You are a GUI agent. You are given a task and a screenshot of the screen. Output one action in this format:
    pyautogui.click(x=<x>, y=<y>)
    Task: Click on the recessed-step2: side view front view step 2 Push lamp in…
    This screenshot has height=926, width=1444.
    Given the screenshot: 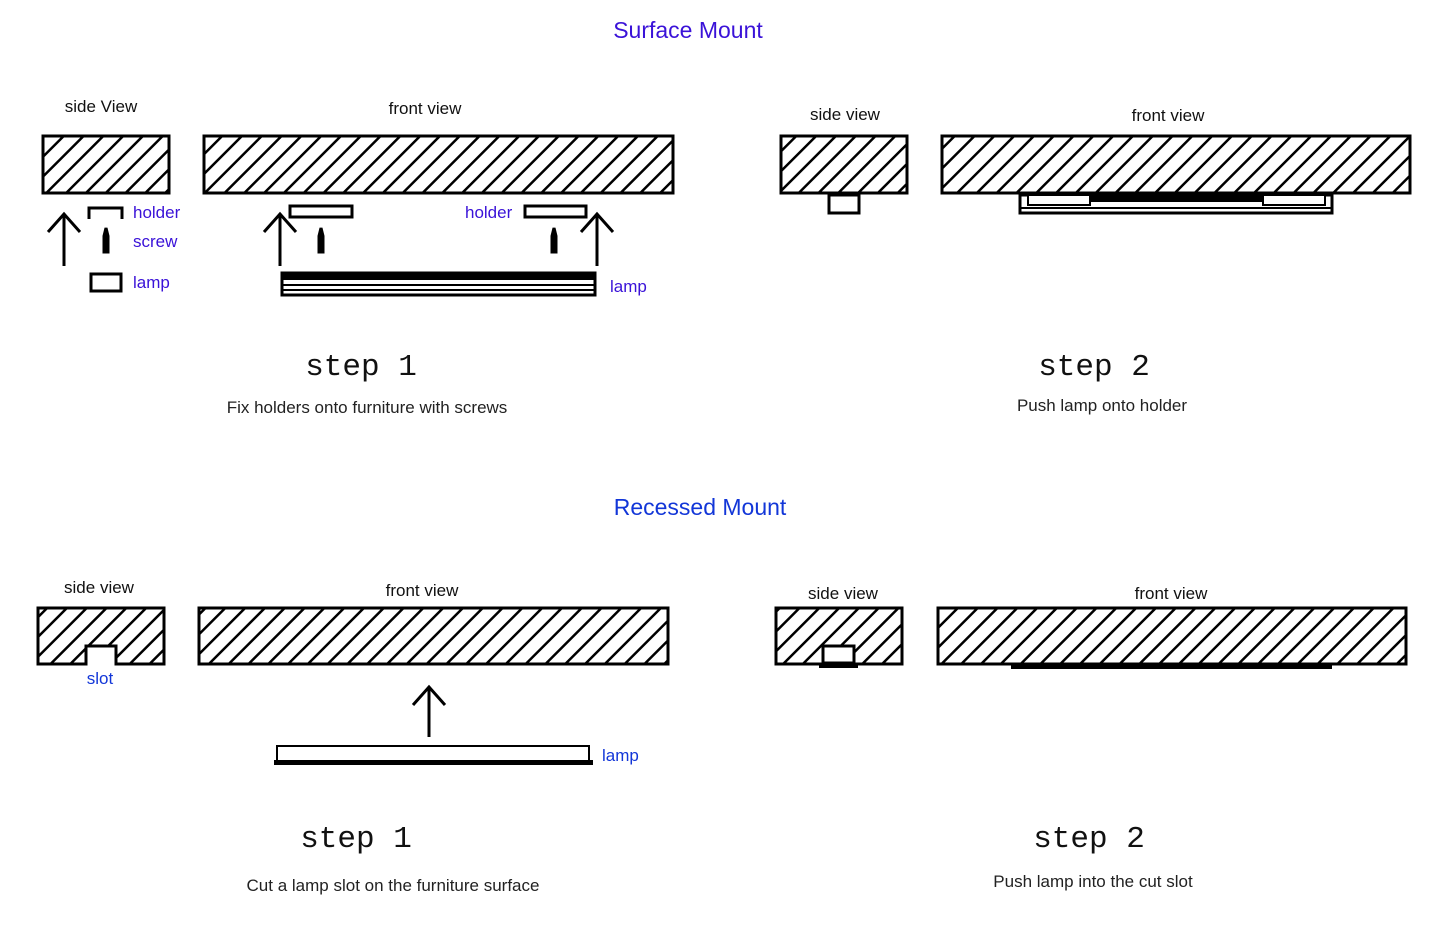 What is the action you would take?
    pyautogui.click(x=1091, y=737)
    